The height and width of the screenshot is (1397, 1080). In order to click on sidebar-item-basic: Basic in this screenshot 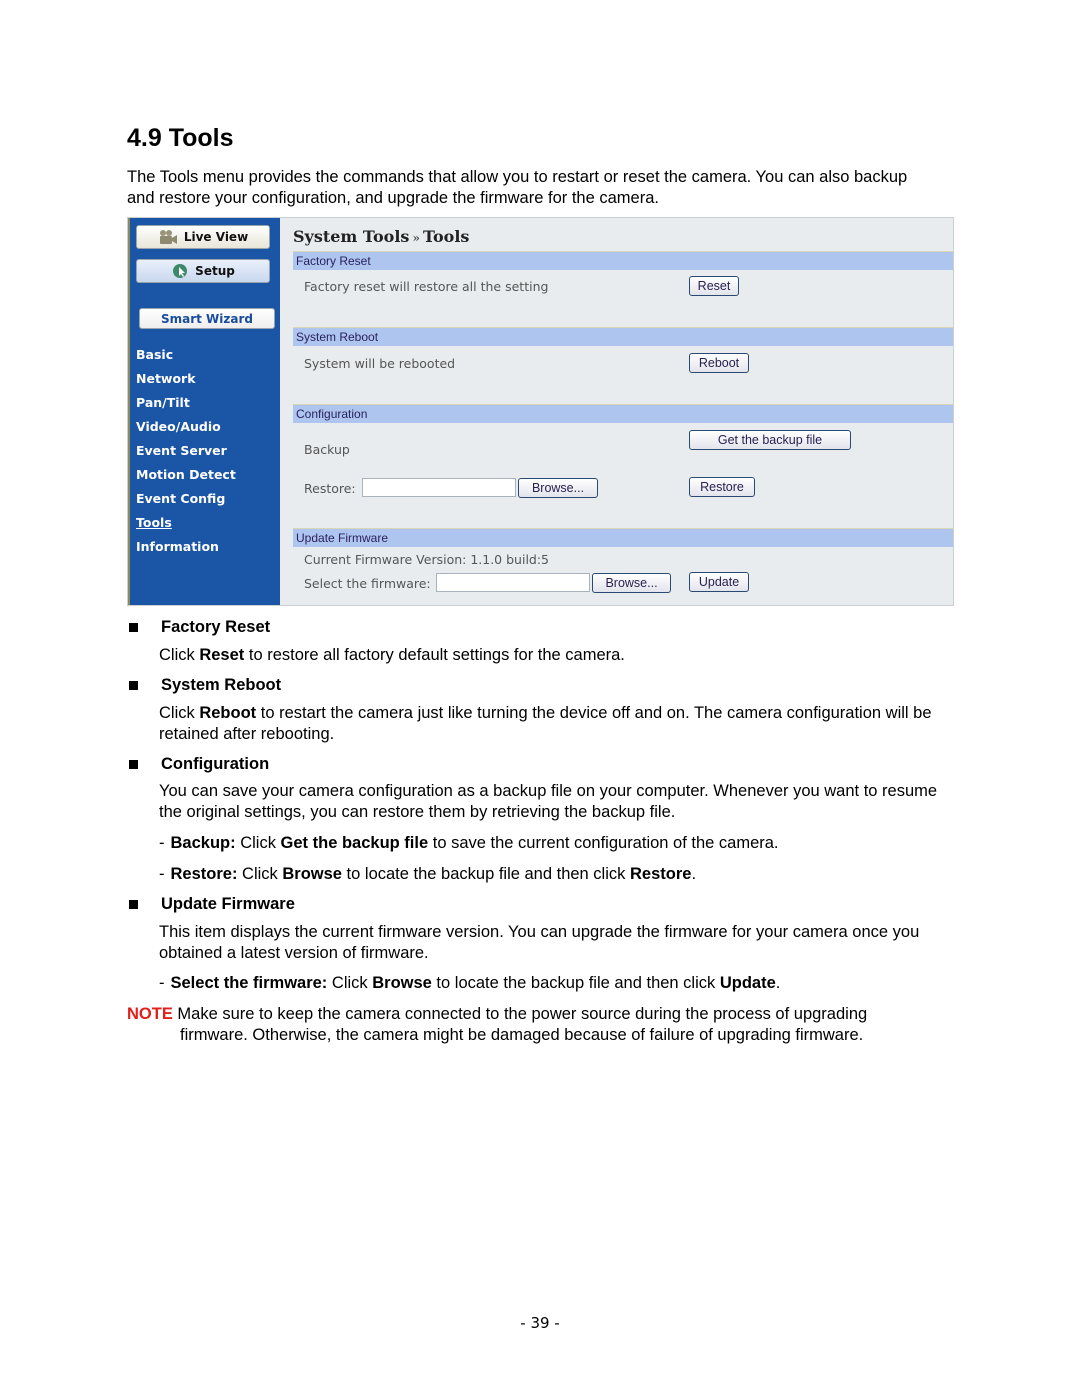, I will do `click(186, 358)`.